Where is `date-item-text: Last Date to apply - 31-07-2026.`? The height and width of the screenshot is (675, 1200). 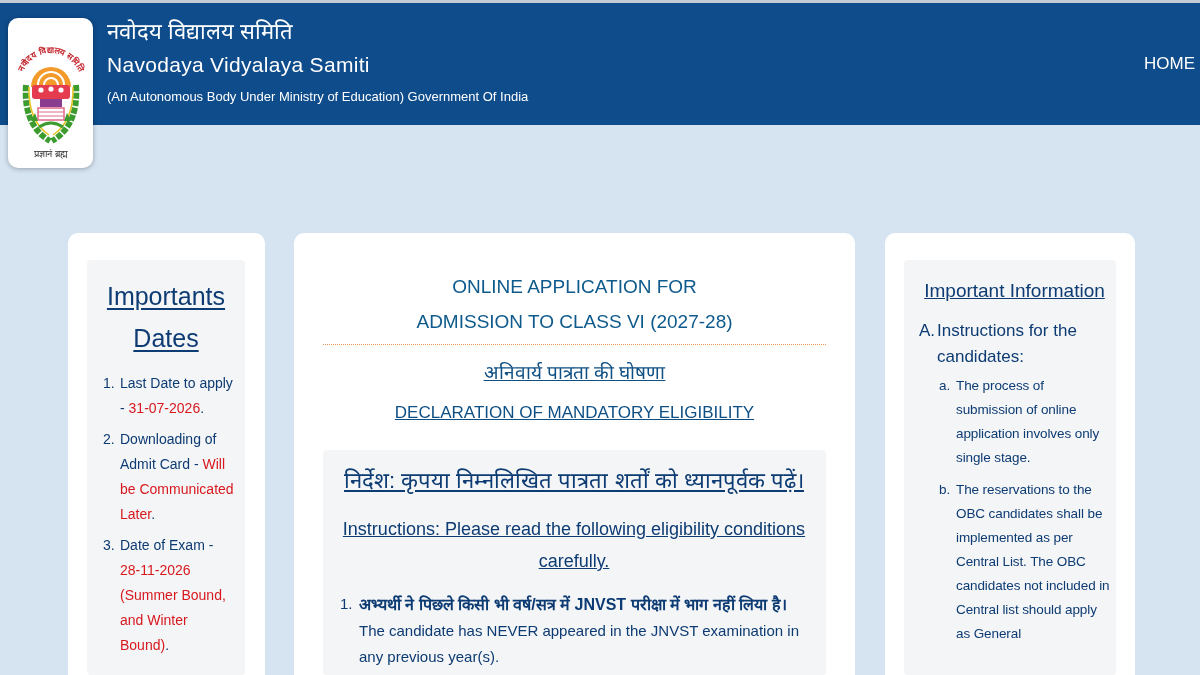
date-item-text: Last Date to apply - 31-07-2026. is located at coordinates (177, 396).